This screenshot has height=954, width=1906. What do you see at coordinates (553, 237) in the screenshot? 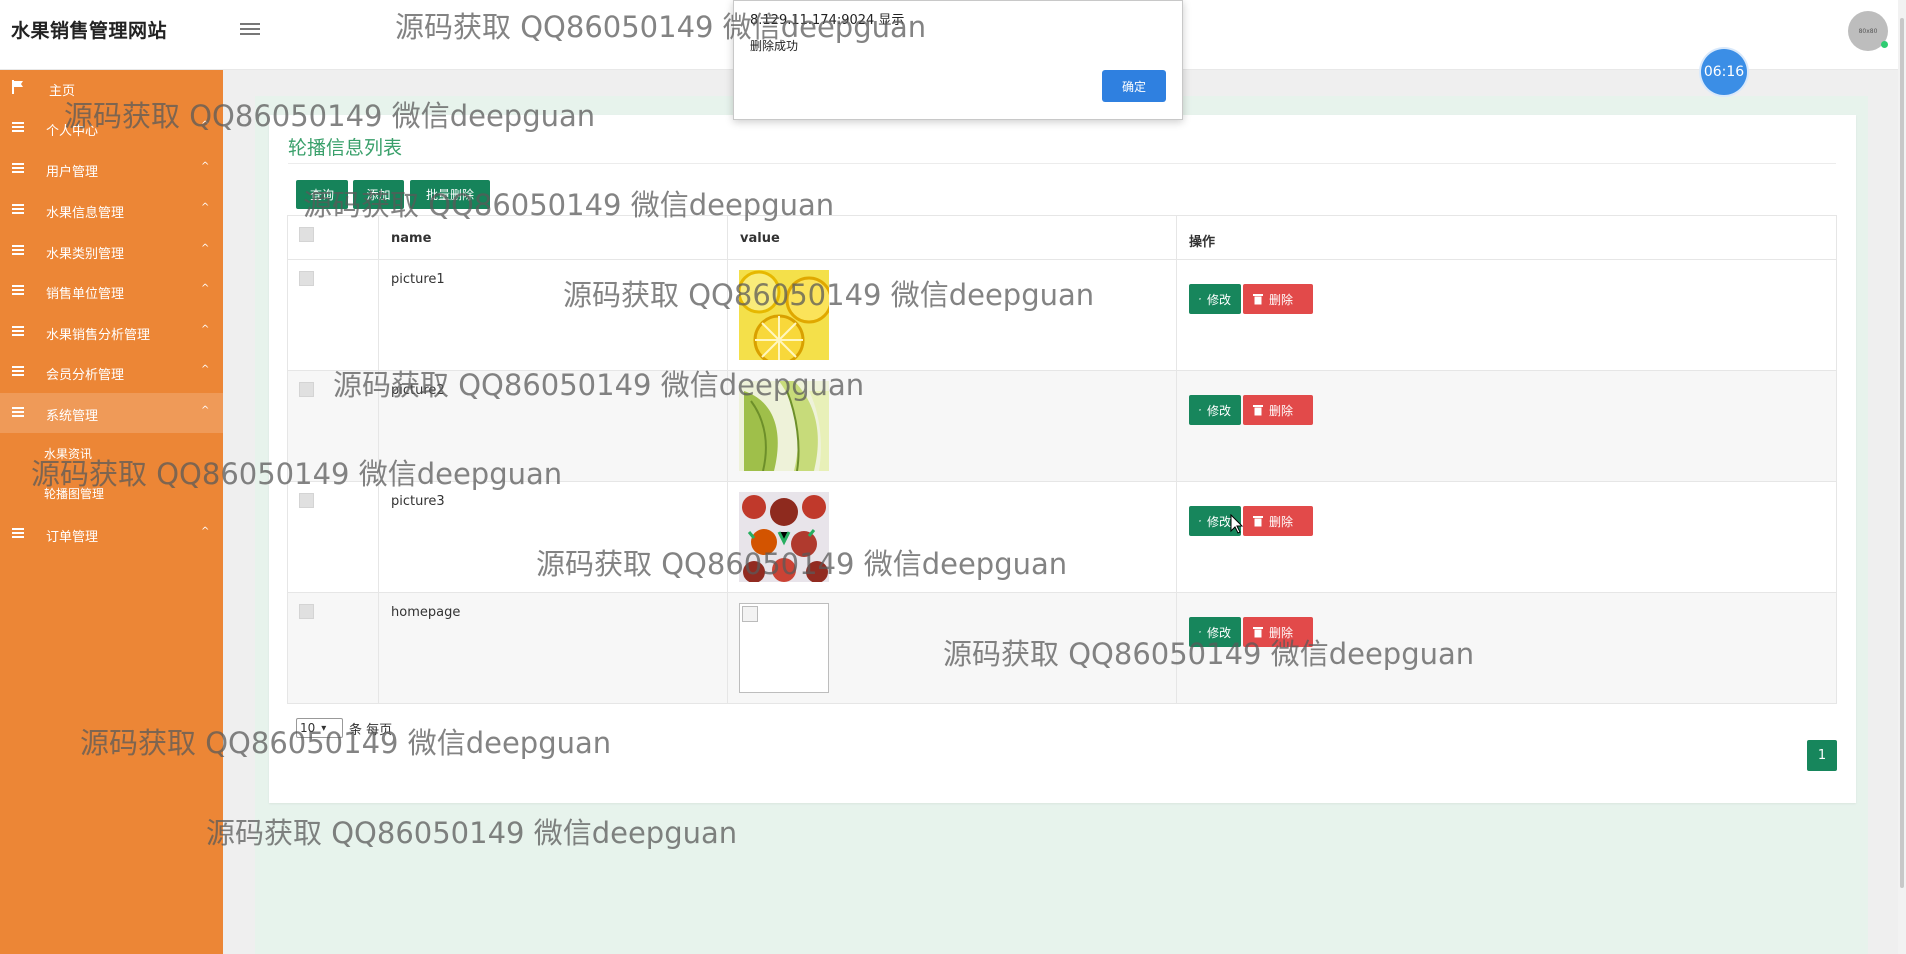
I see `column-header-name: name` at bounding box center [553, 237].